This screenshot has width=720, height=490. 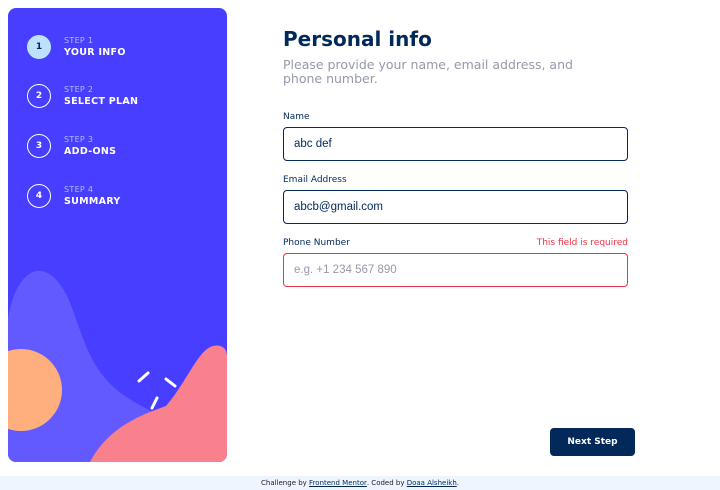 I want to click on step-4: 4 STEP 4 SUMMARY, so click(x=74, y=196).